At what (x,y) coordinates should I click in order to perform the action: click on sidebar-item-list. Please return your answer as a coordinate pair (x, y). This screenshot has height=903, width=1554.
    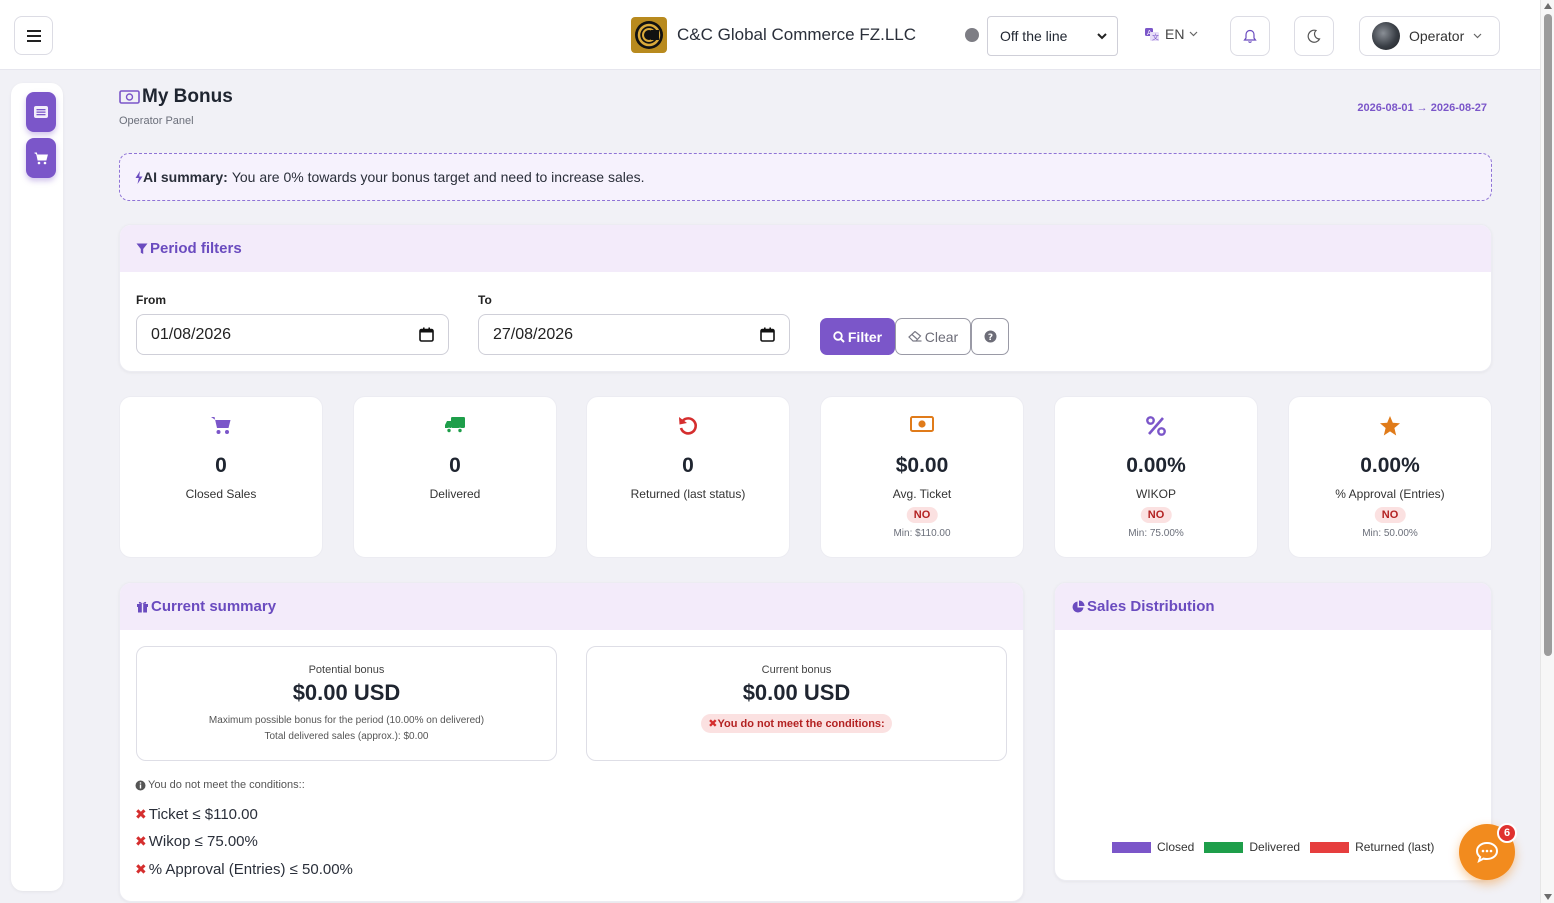
    Looking at the image, I should click on (41, 112).